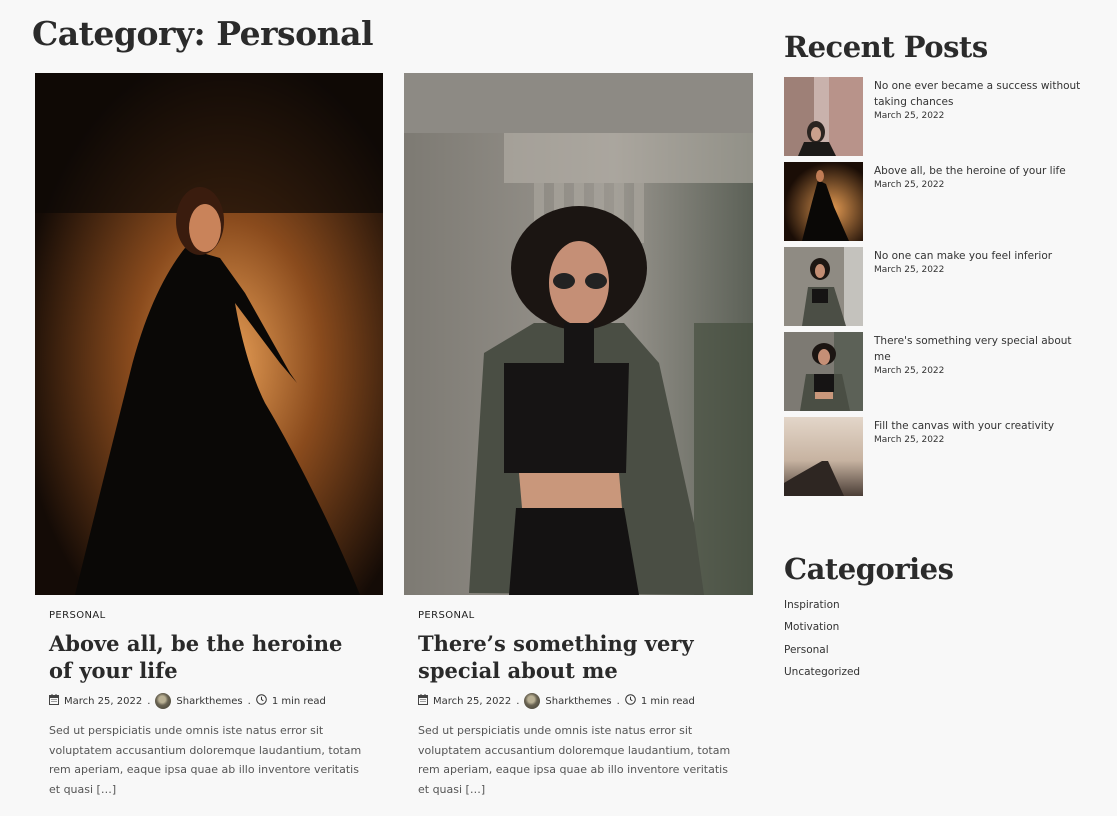 The image size is (1117, 816). What do you see at coordinates (209, 657) in the screenshot?
I see `post-title: Above all, be the heroine of your life` at bounding box center [209, 657].